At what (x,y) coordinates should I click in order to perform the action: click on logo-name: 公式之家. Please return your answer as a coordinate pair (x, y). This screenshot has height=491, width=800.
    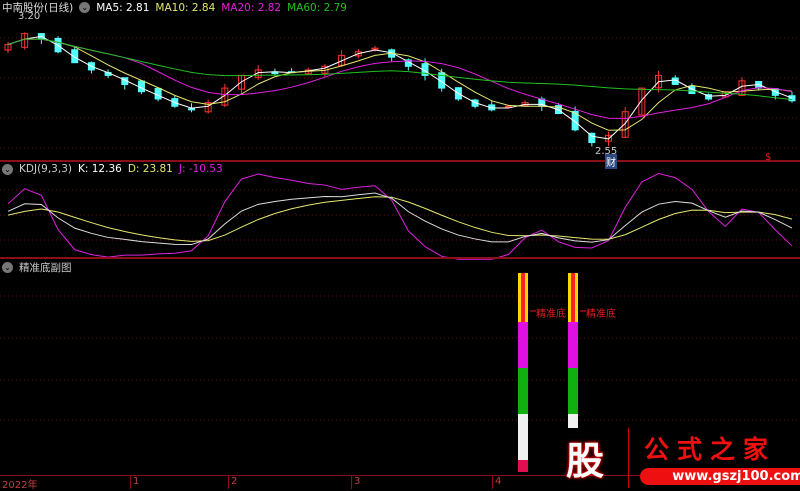
    Looking at the image, I should click on (710, 449).